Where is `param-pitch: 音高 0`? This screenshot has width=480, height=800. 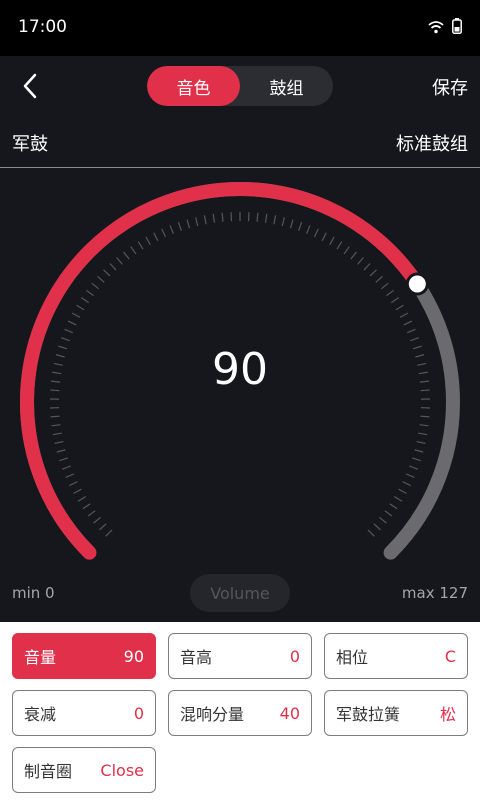
param-pitch: 音高 0 is located at coordinates (240, 656).